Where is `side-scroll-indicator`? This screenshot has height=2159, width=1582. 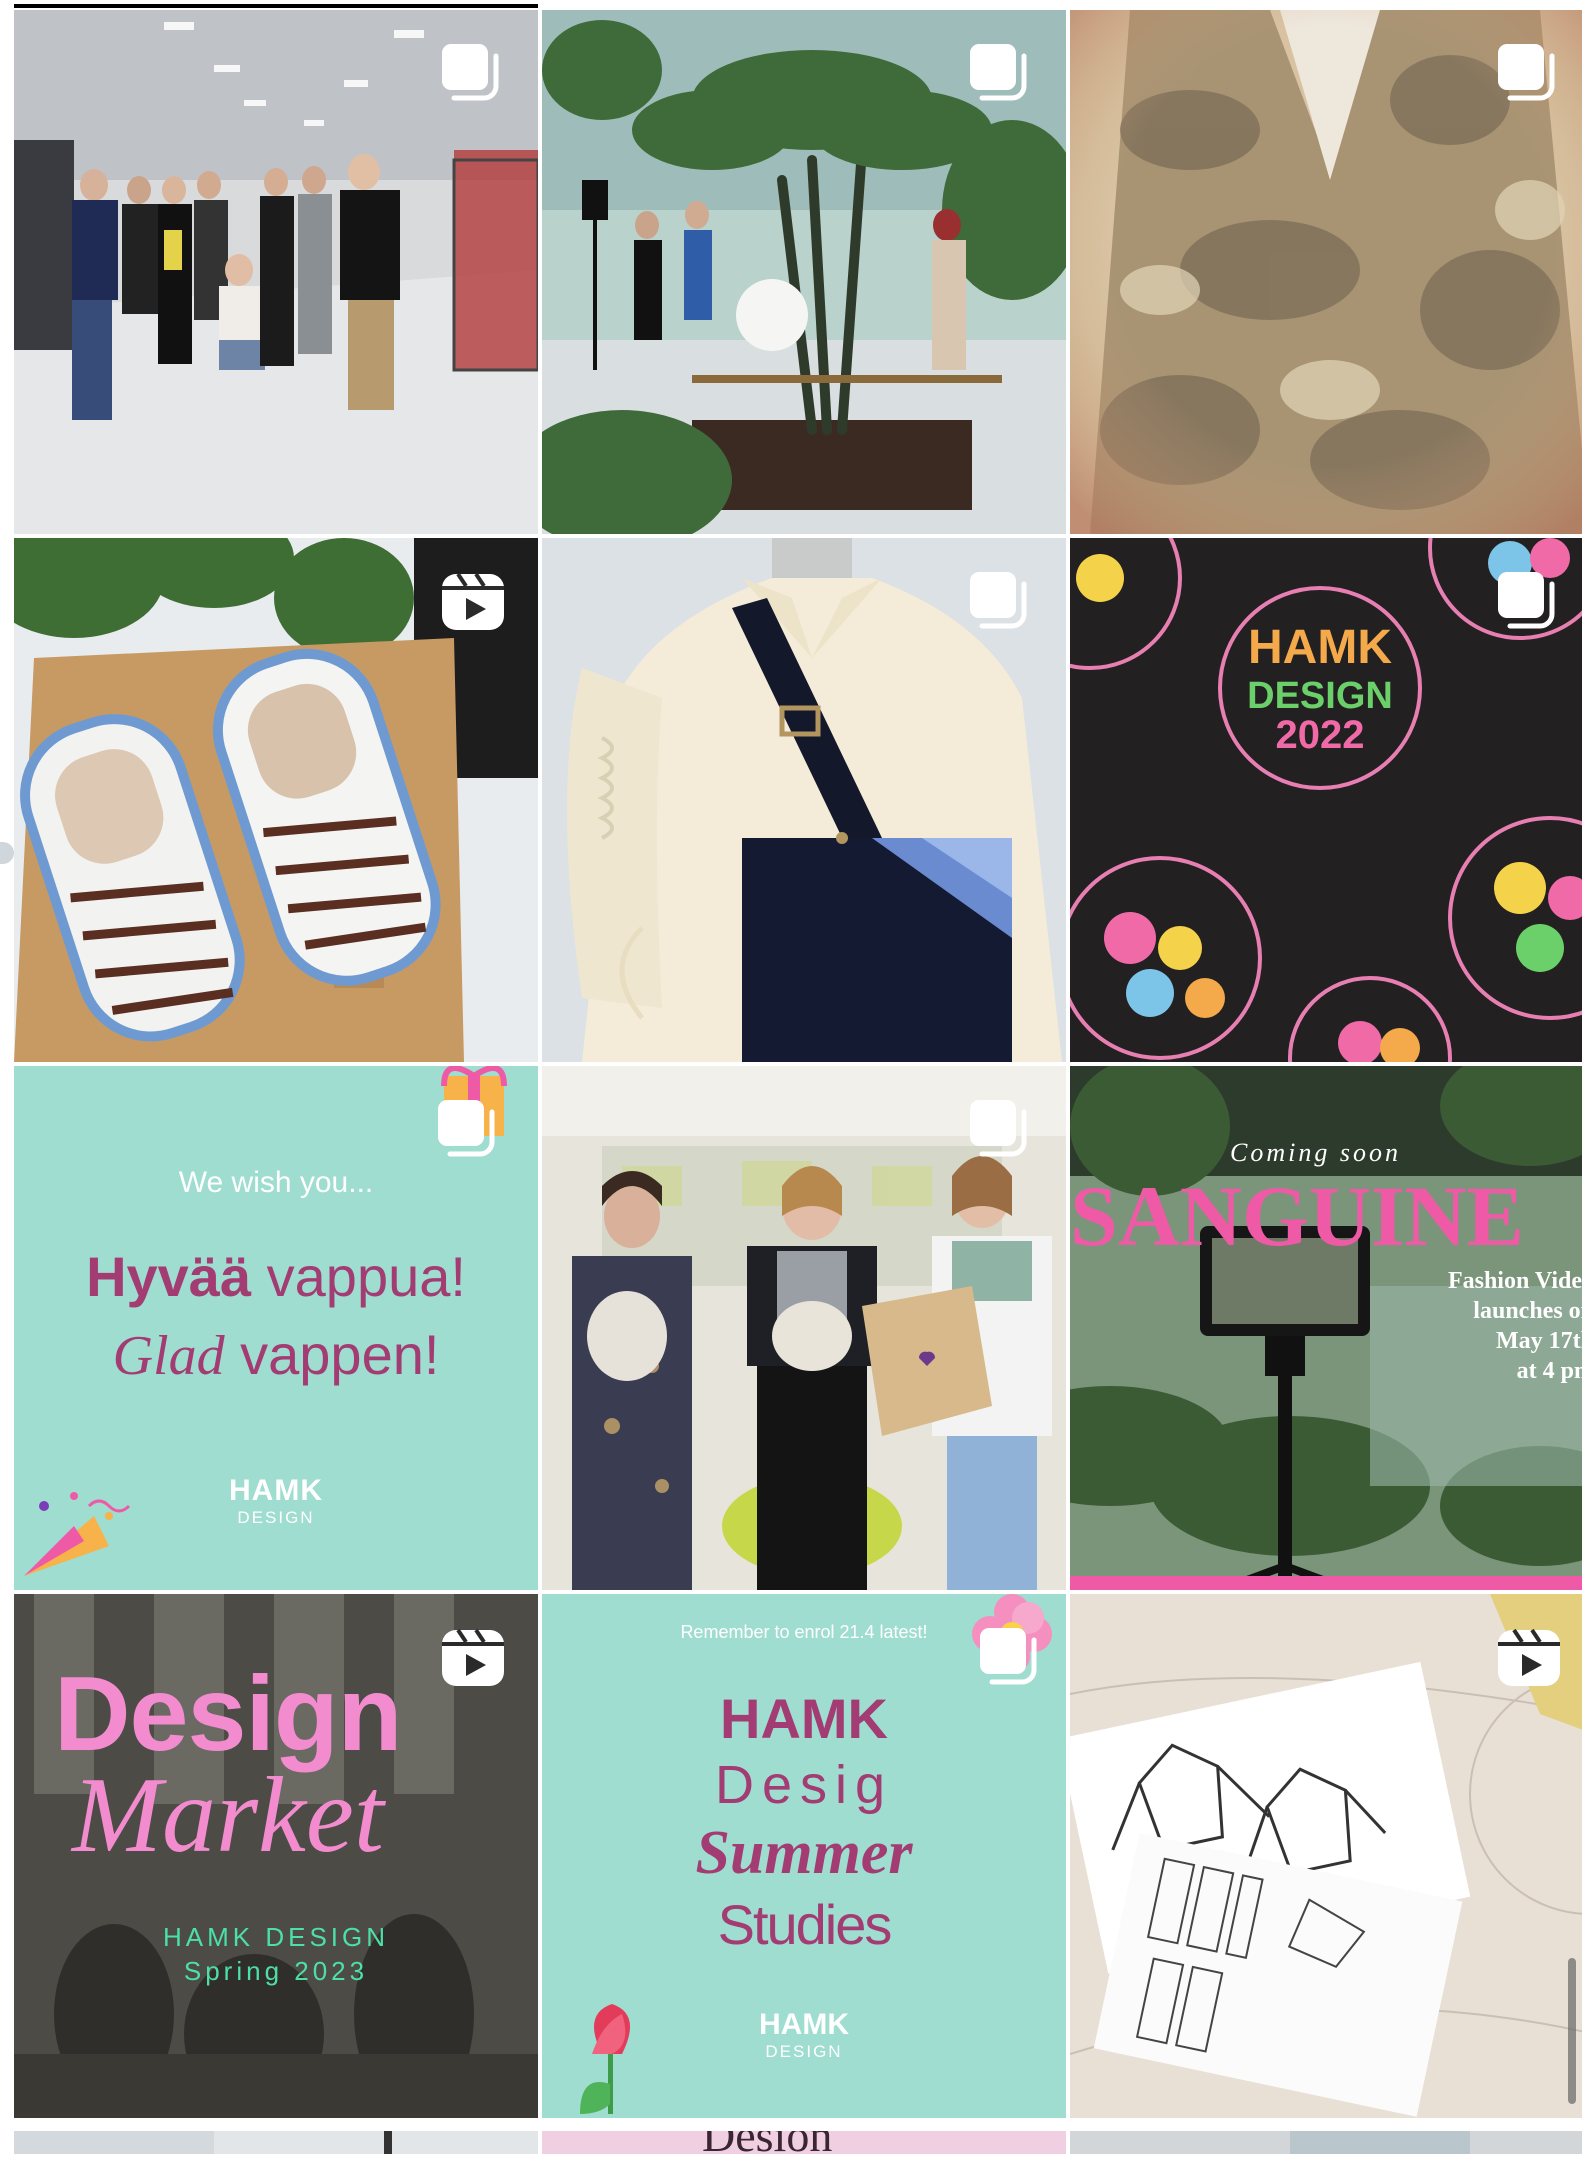 side-scroll-indicator is located at coordinates (7, 853).